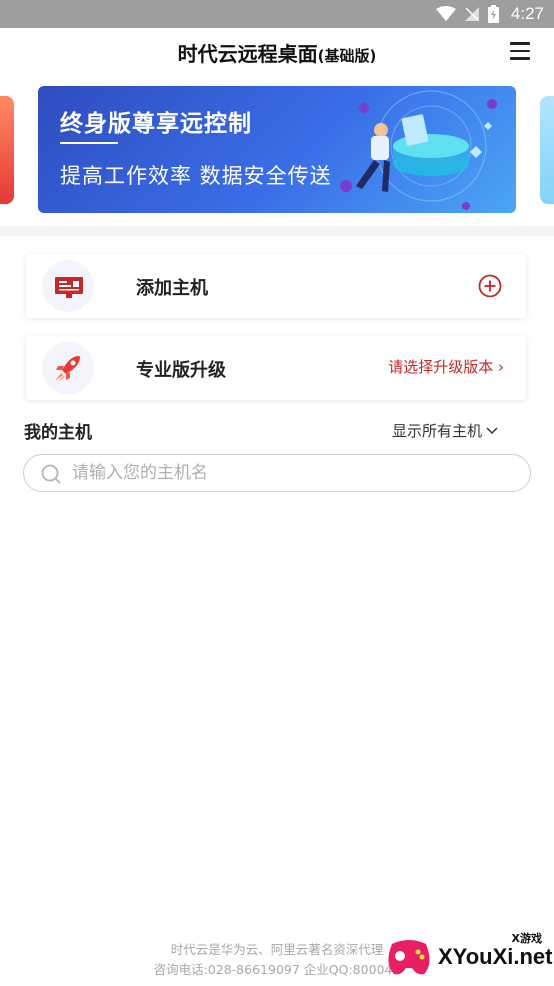 The width and height of the screenshot is (554, 986). Describe the element at coordinates (156, 124) in the screenshot. I see `banner-title: 终身版尊享远控制` at that location.